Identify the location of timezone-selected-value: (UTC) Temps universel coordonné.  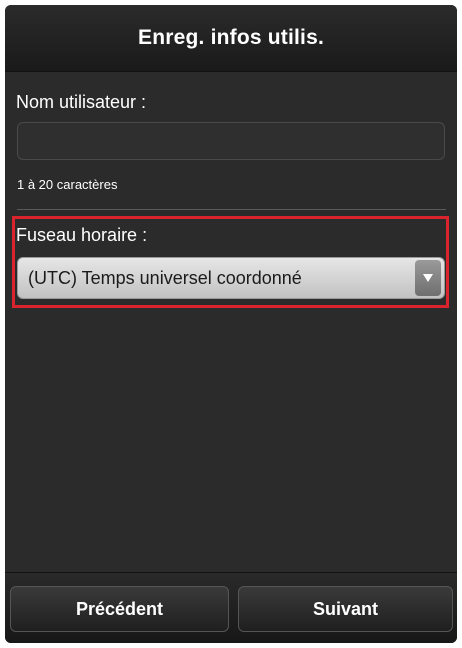
(165, 277).